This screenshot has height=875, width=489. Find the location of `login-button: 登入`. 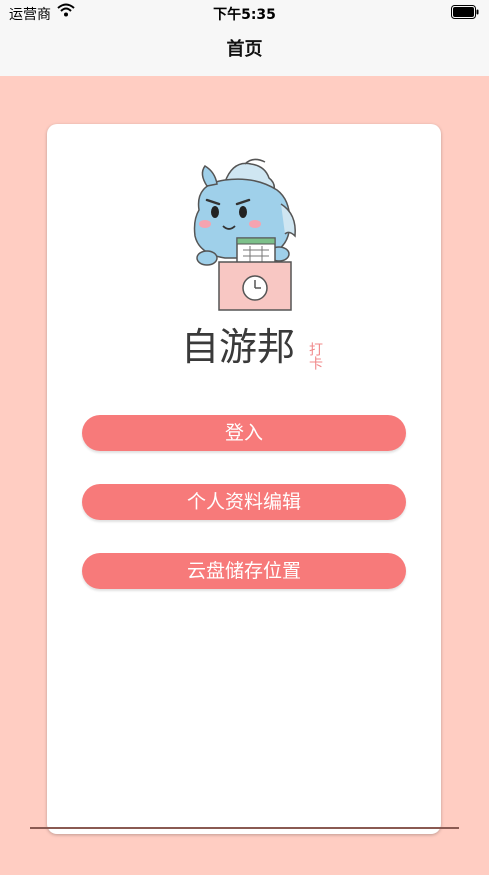

login-button: 登入 is located at coordinates (244, 433).